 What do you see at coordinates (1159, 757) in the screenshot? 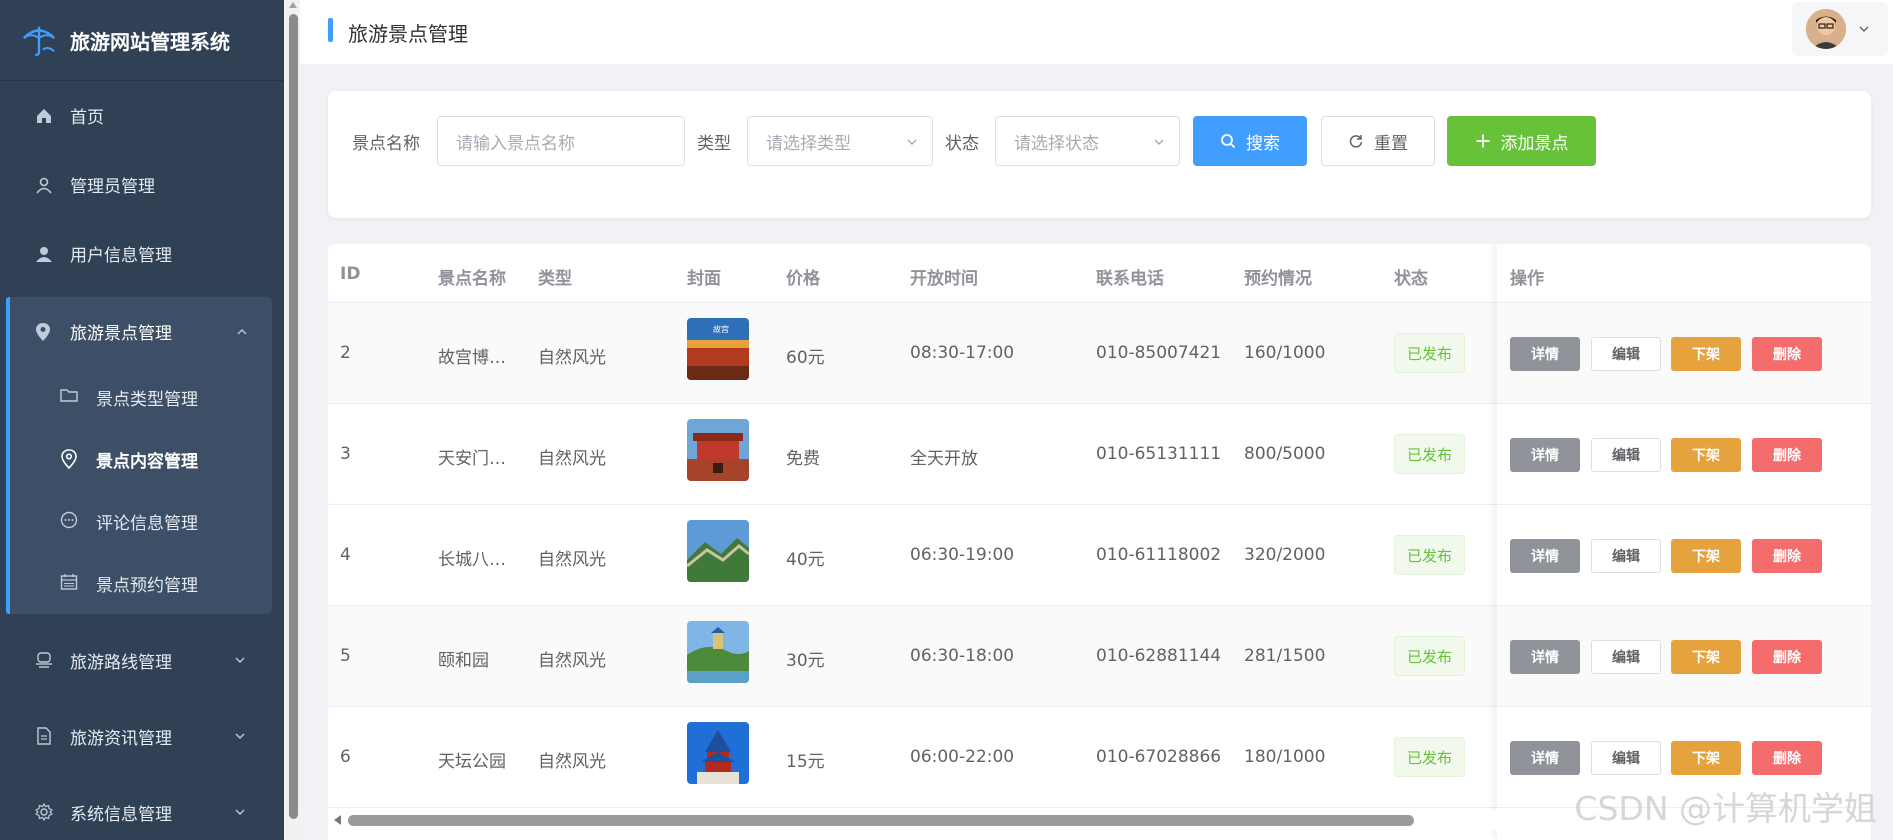
I see `cell-phone: 010-67028866` at bounding box center [1159, 757].